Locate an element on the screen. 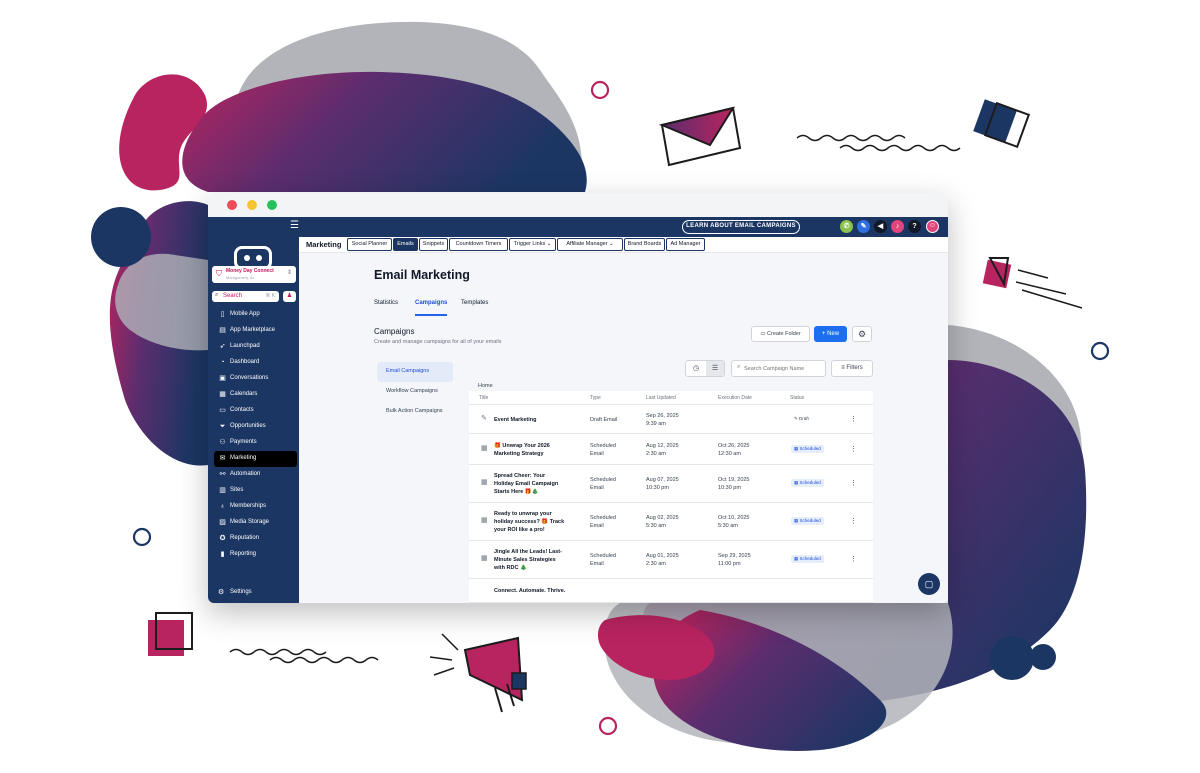  sidebar-item-payments: ⚇ Payments is located at coordinates (255, 443).